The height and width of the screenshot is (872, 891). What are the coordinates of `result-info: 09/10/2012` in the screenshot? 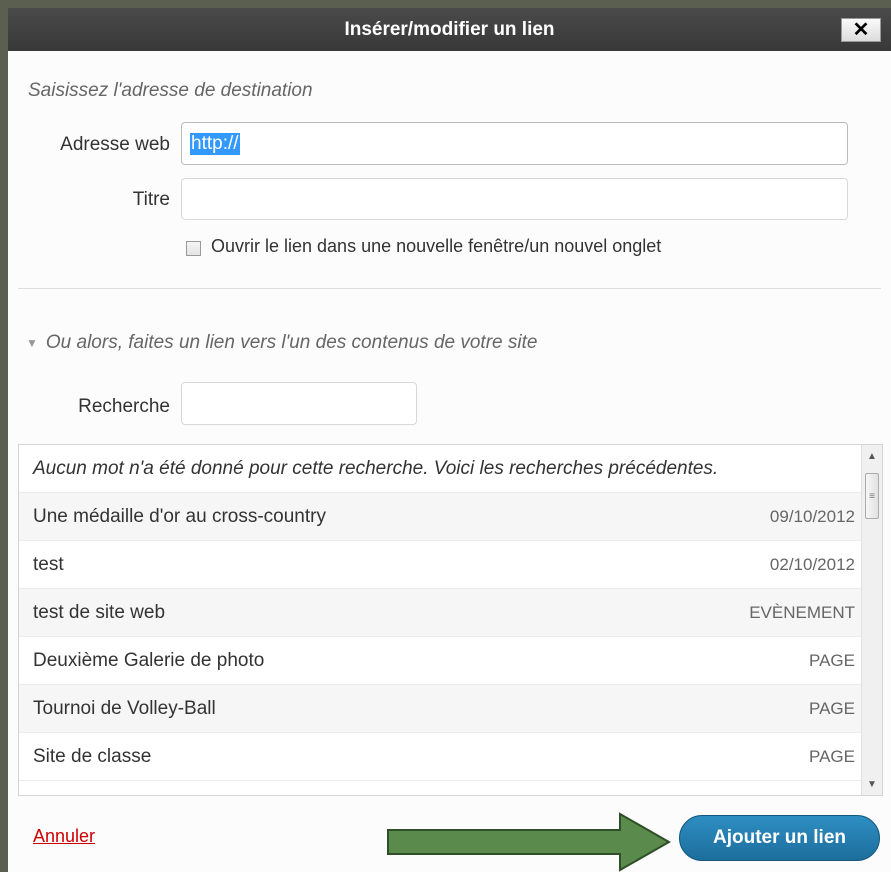 It's located at (812, 516).